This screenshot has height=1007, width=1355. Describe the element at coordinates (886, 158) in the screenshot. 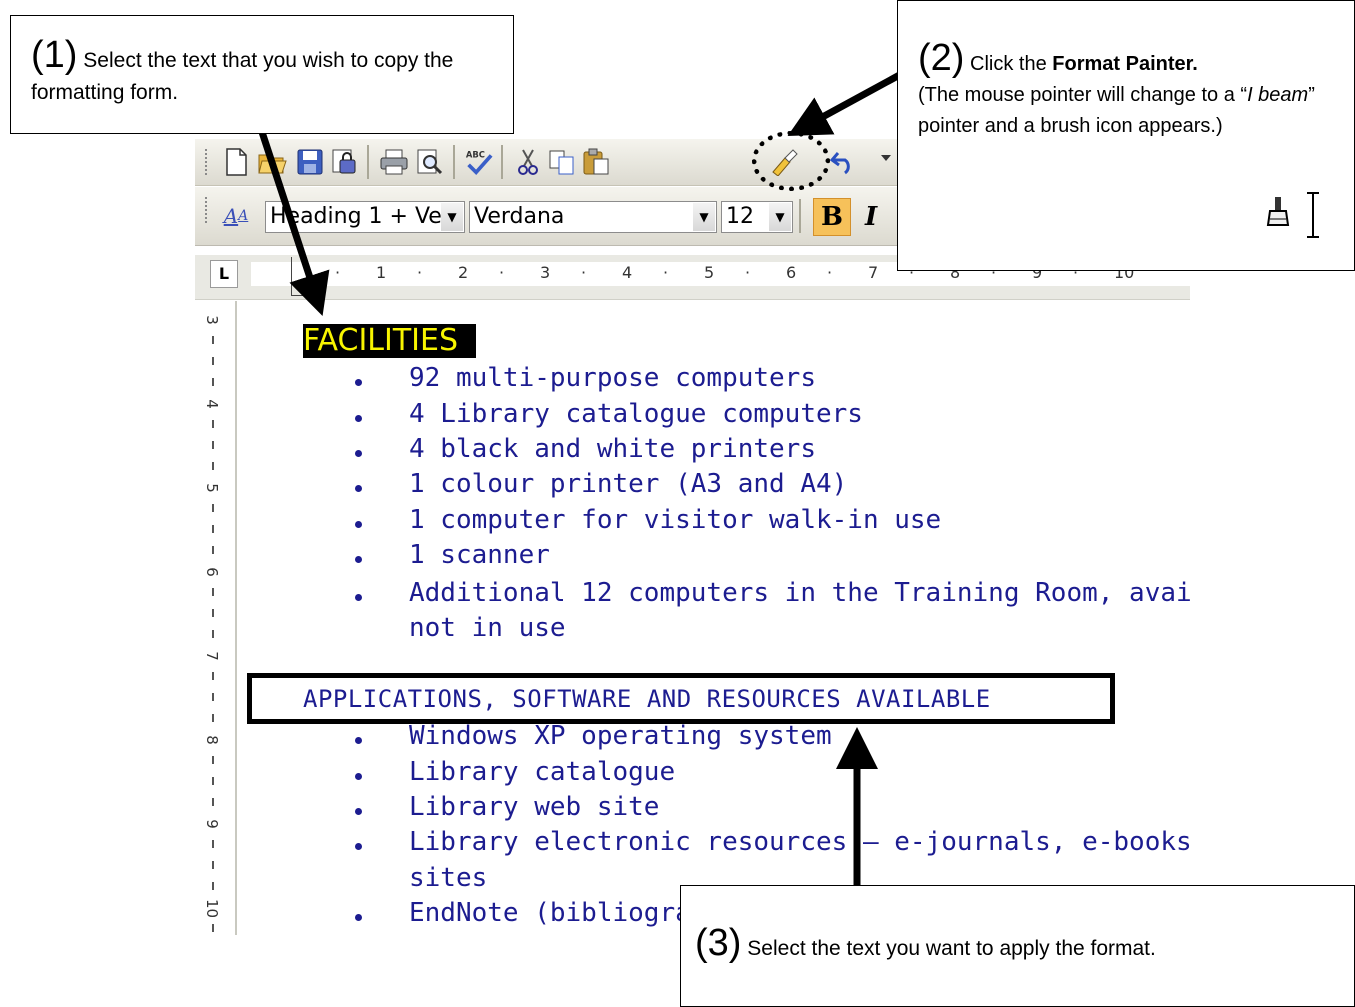

I see `undo-dropdown-arrow` at that location.